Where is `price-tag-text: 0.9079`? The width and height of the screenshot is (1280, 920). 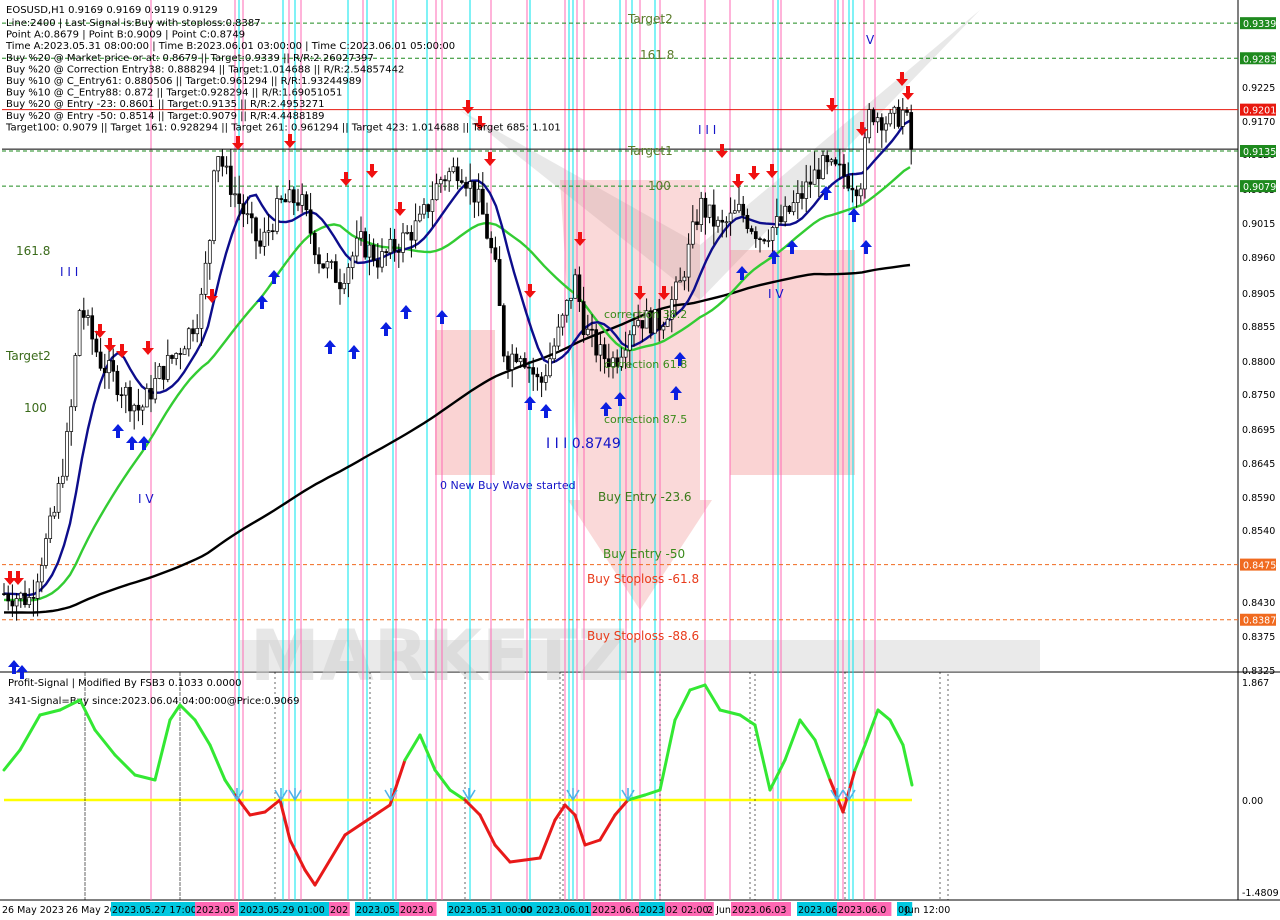 price-tag-text: 0.9079 is located at coordinates (1259, 187).